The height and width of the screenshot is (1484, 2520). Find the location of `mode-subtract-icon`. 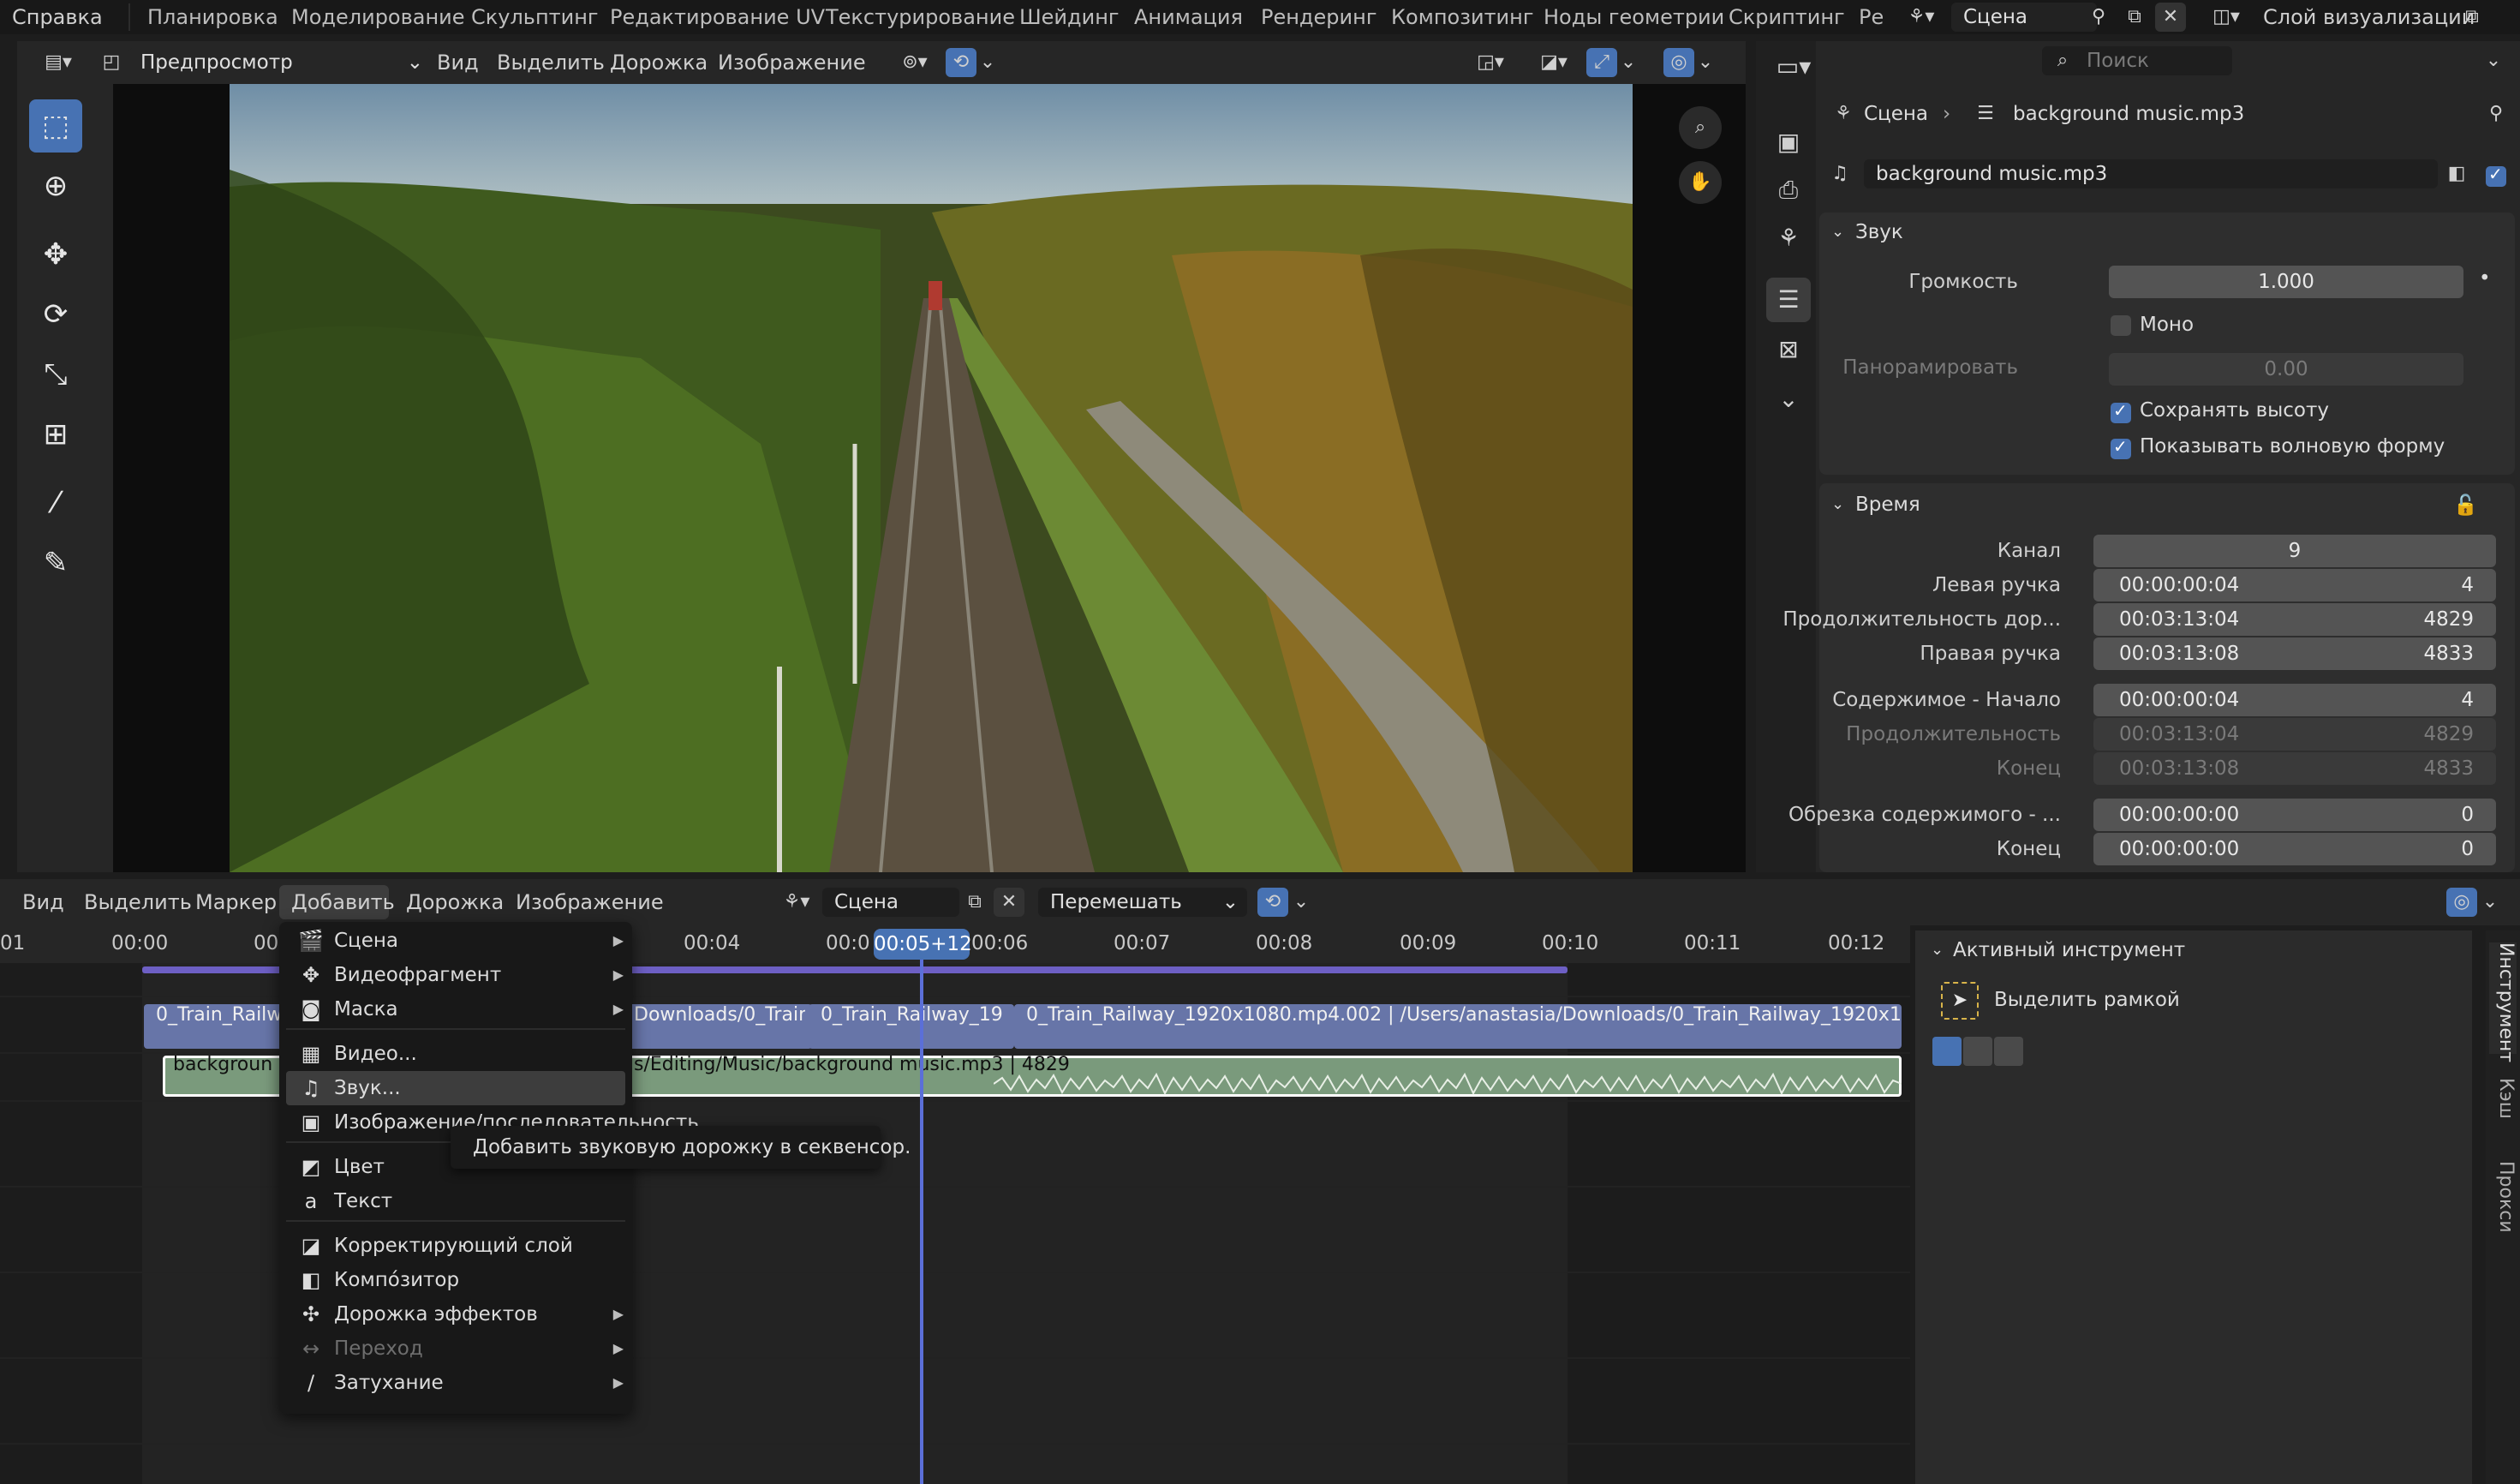

mode-subtract-icon is located at coordinates (2008, 1051).